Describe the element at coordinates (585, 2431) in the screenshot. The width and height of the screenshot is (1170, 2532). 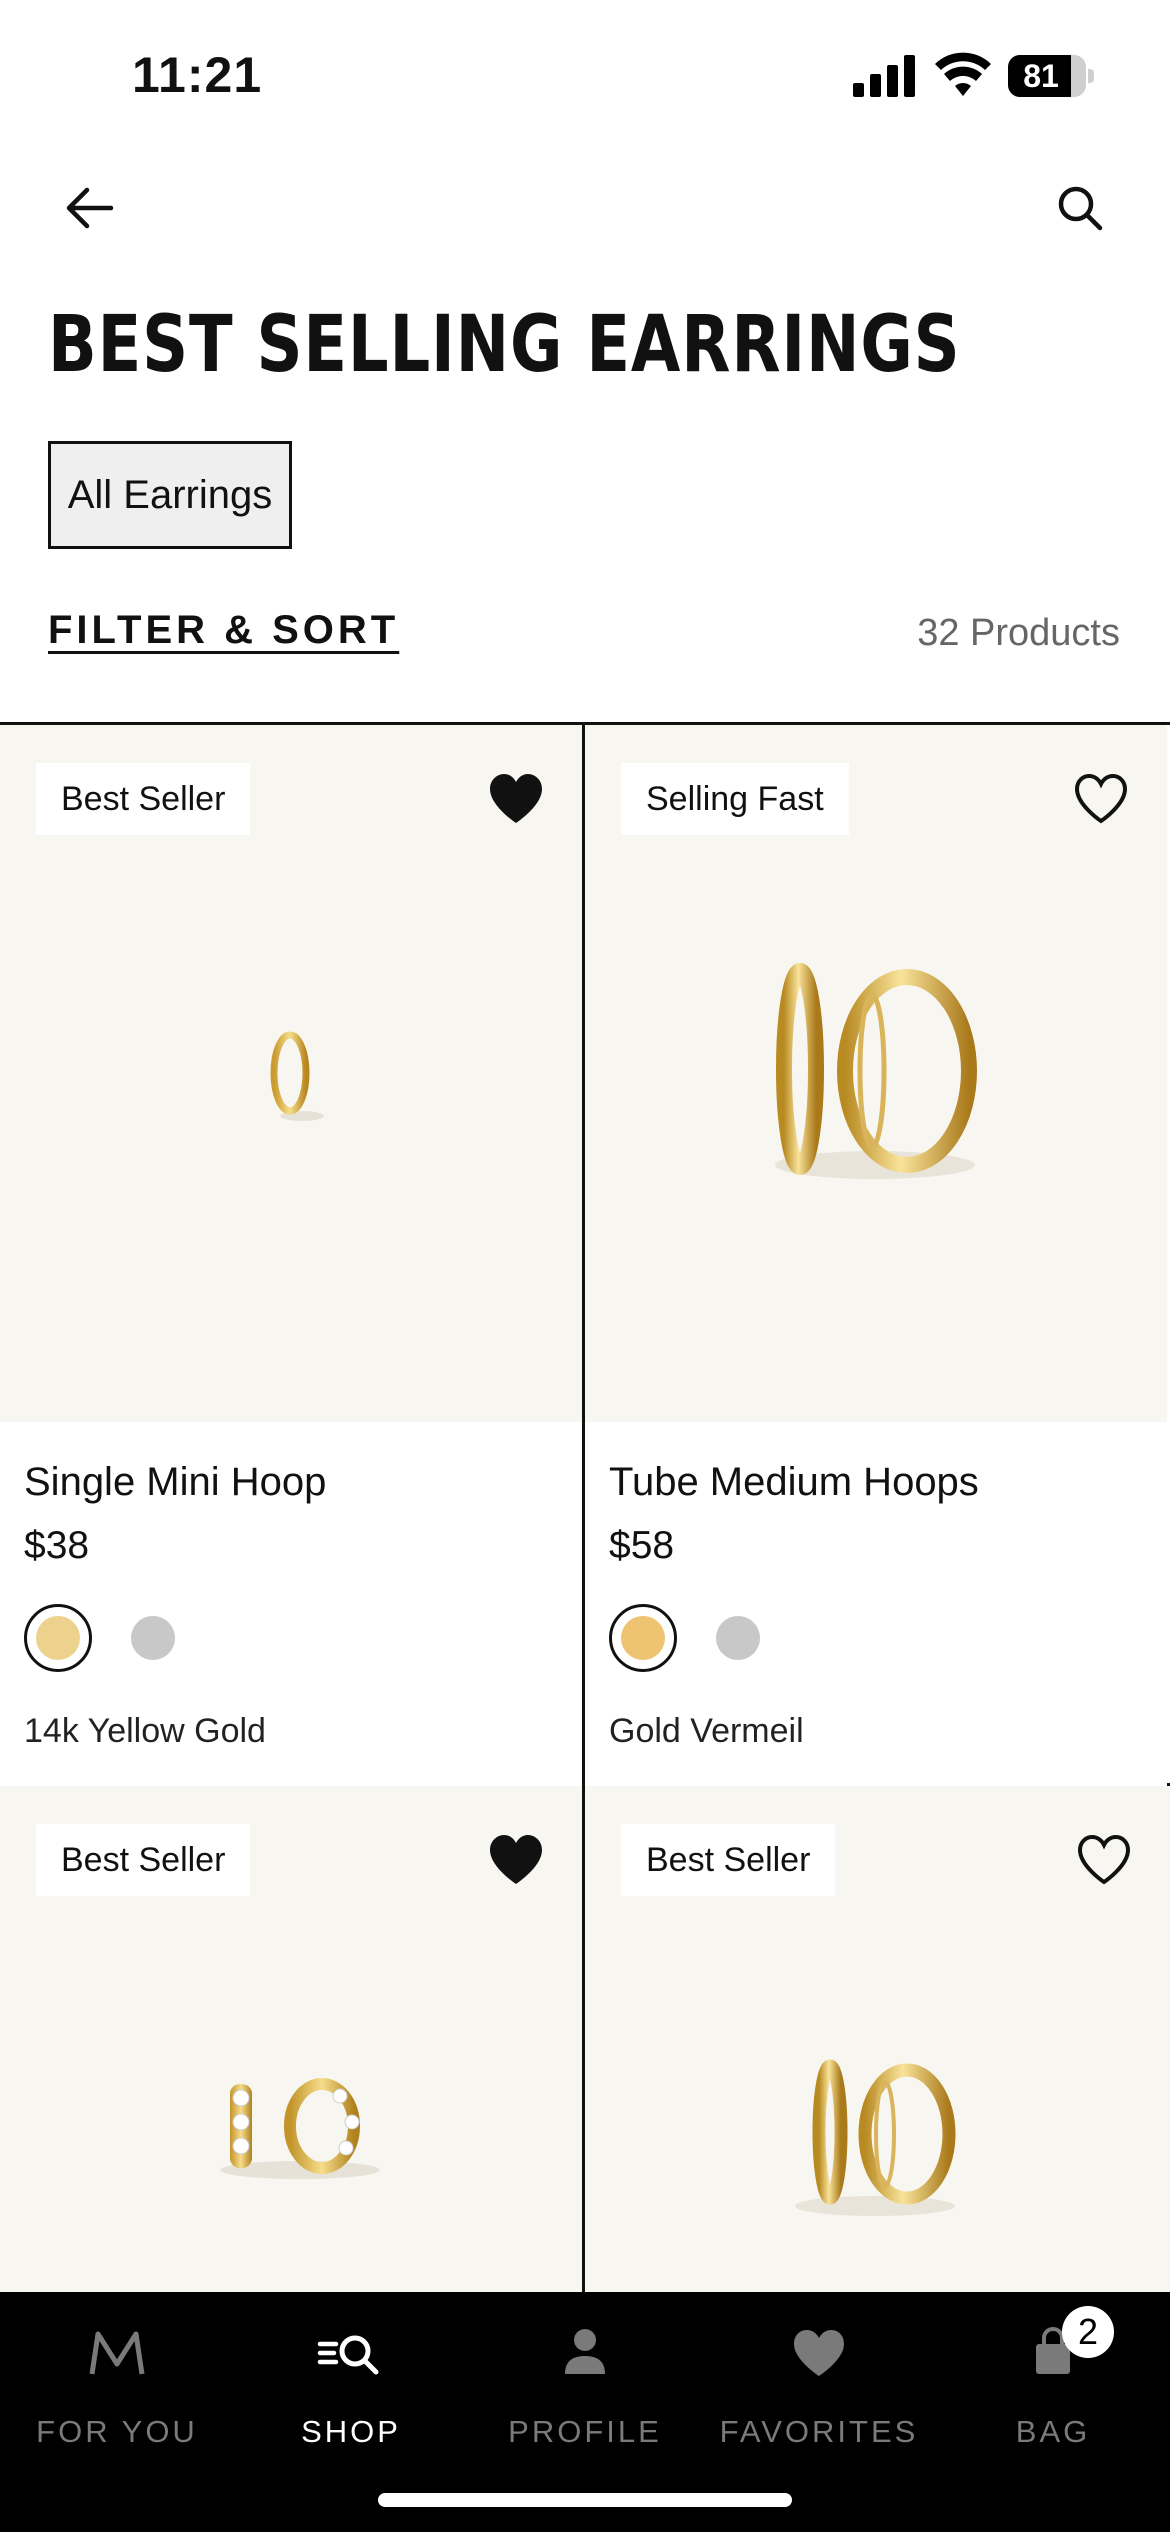
I see `tab-label: PROFILE` at that location.